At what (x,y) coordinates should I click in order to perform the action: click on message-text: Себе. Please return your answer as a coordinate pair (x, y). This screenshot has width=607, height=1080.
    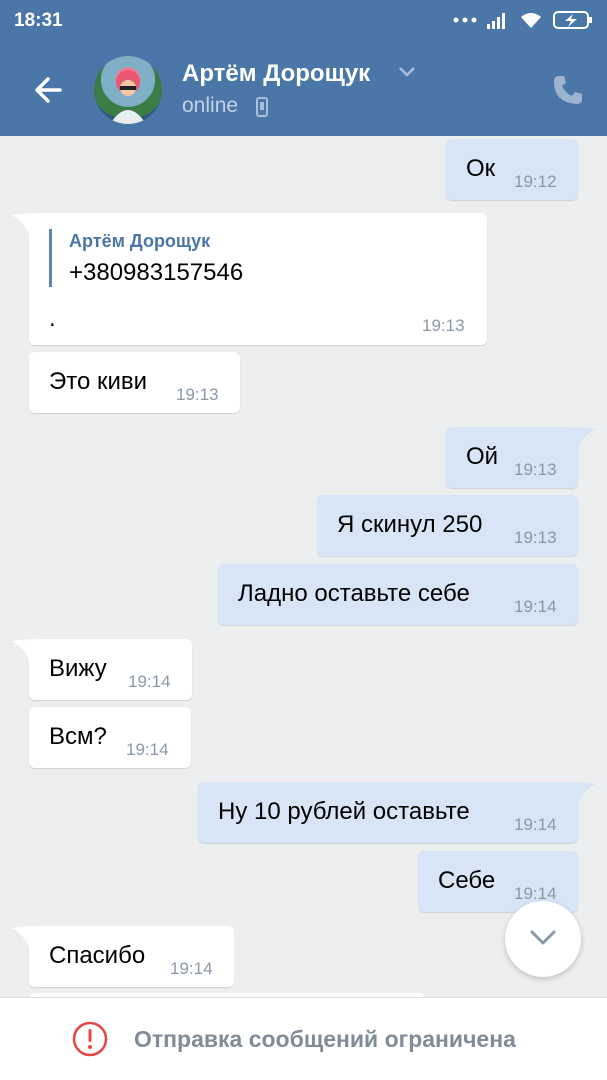
    Looking at the image, I should click on (467, 880).